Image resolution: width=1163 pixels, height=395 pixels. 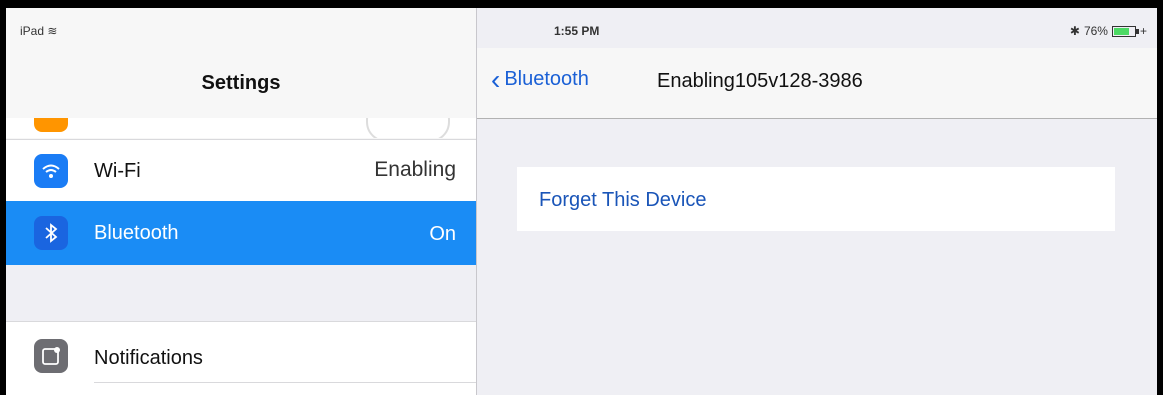 I want to click on status-right: ✱ 76% +, so click(x=1108, y=31).